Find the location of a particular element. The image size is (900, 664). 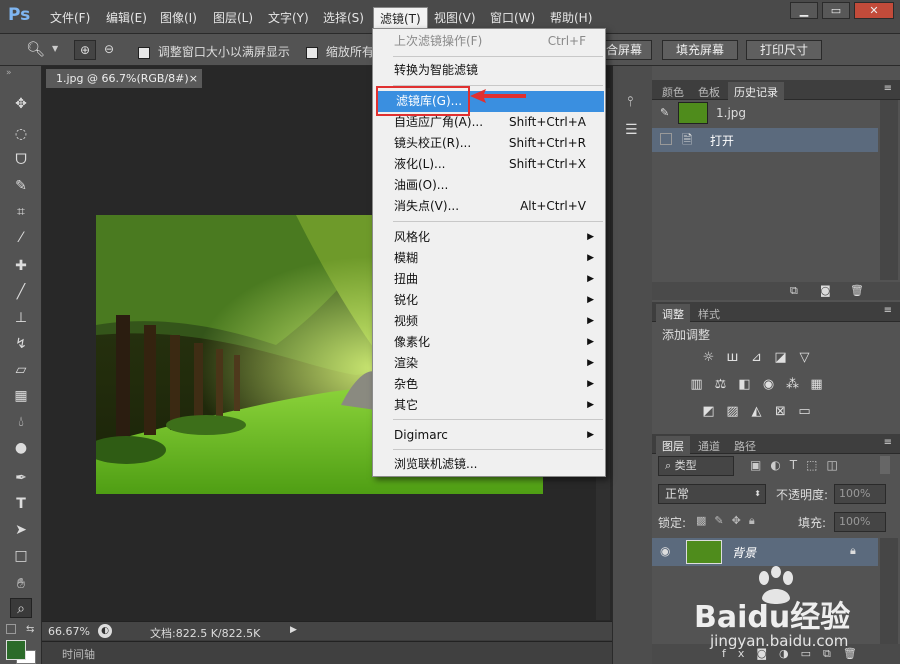

close-tab-icon: × is located at coordinates (193, 78).